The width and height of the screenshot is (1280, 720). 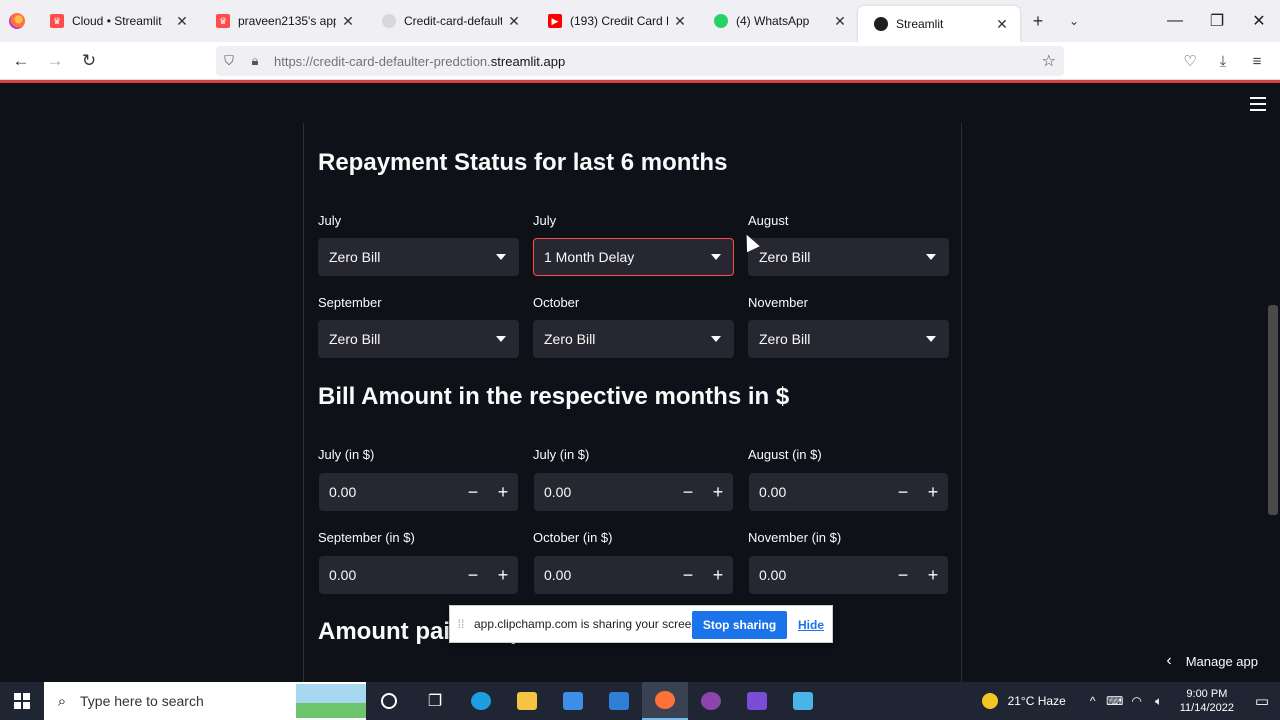 I want to click on bill-input-2: 0.00− +, so click(x=633, y=492).